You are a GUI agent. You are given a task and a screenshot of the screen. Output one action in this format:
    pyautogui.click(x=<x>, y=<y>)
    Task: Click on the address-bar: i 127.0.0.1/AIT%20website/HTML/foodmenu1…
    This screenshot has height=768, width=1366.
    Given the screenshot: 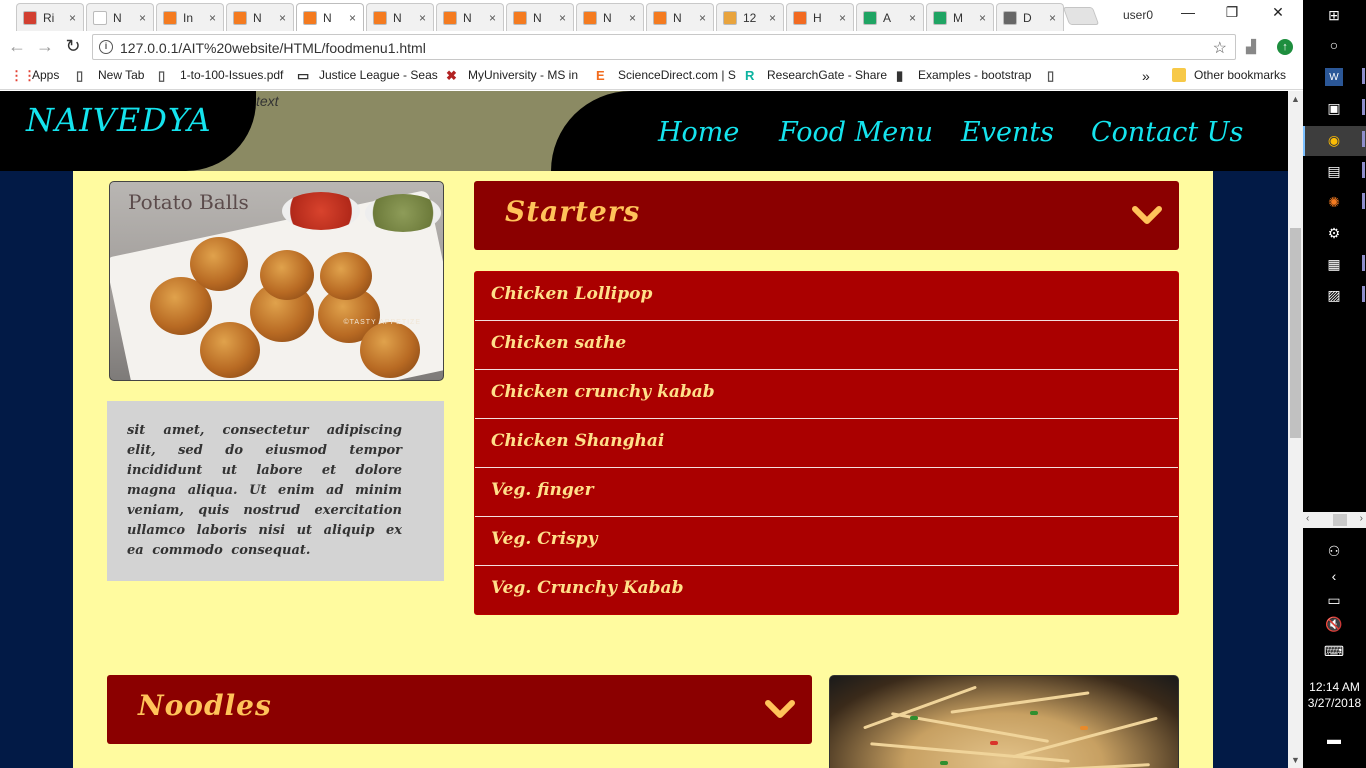 What is the action you would take?
    pyautogui.click(x=664, y=47)
    